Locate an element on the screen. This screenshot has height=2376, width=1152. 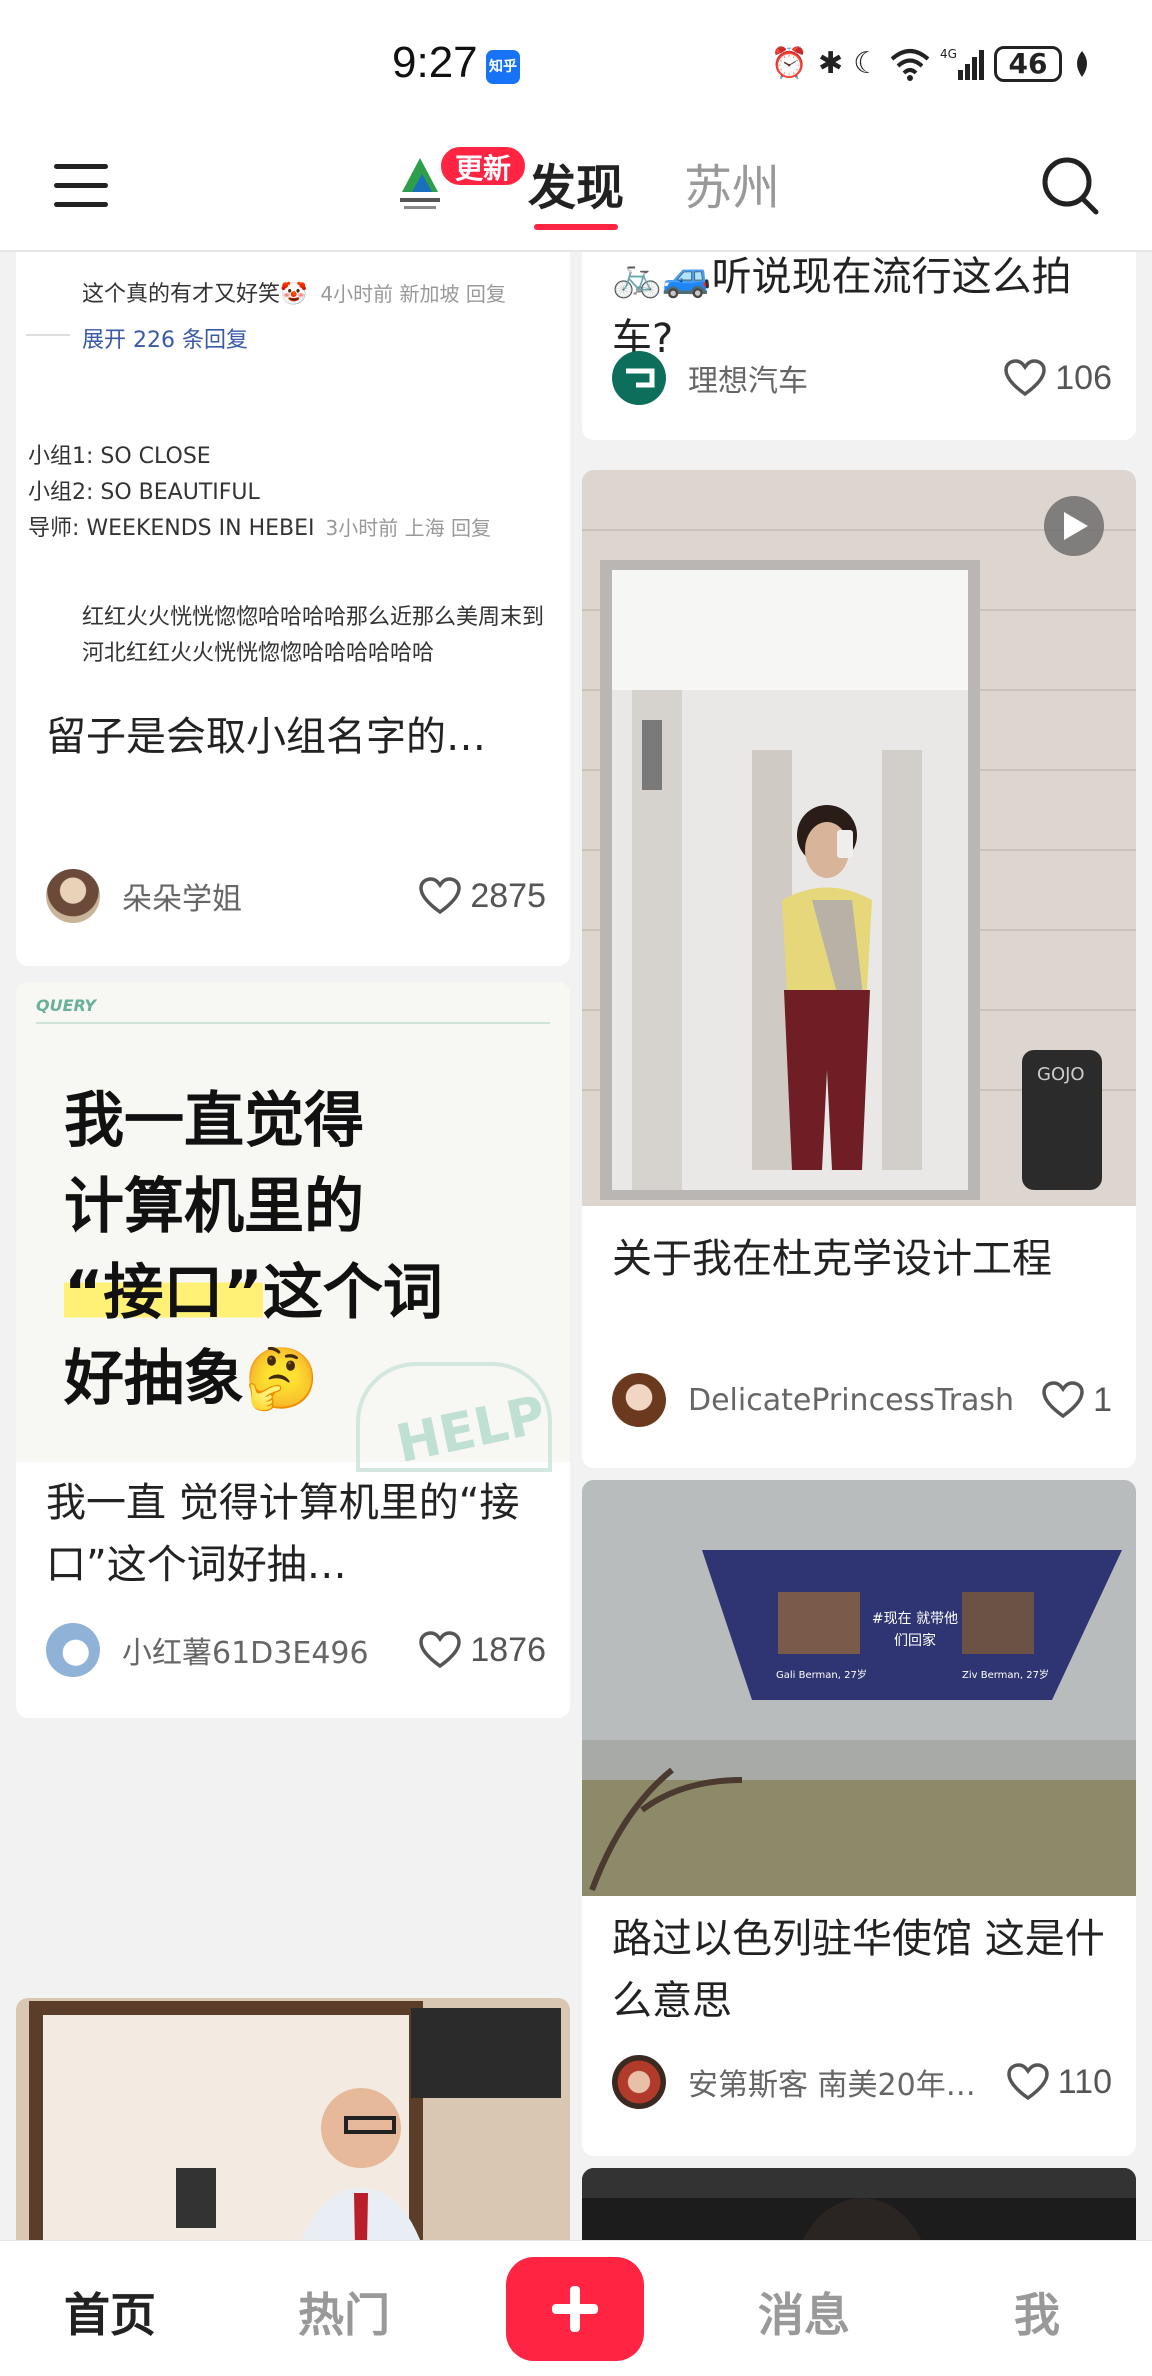
plus-icon-vertical is located at coordinates (575, 2309).